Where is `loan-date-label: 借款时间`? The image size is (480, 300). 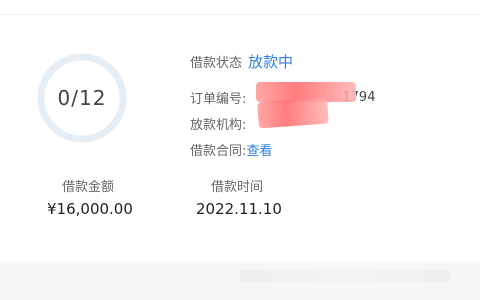 loan-date-label: 借款时间 is located at coordinates (237, 187).